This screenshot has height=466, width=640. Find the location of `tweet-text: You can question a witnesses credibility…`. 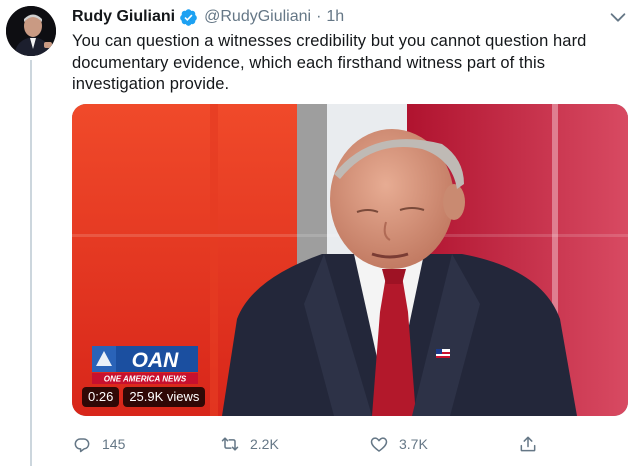

tweet-text: You can question a witnesses credibility… is located at coordinates (329, 62).